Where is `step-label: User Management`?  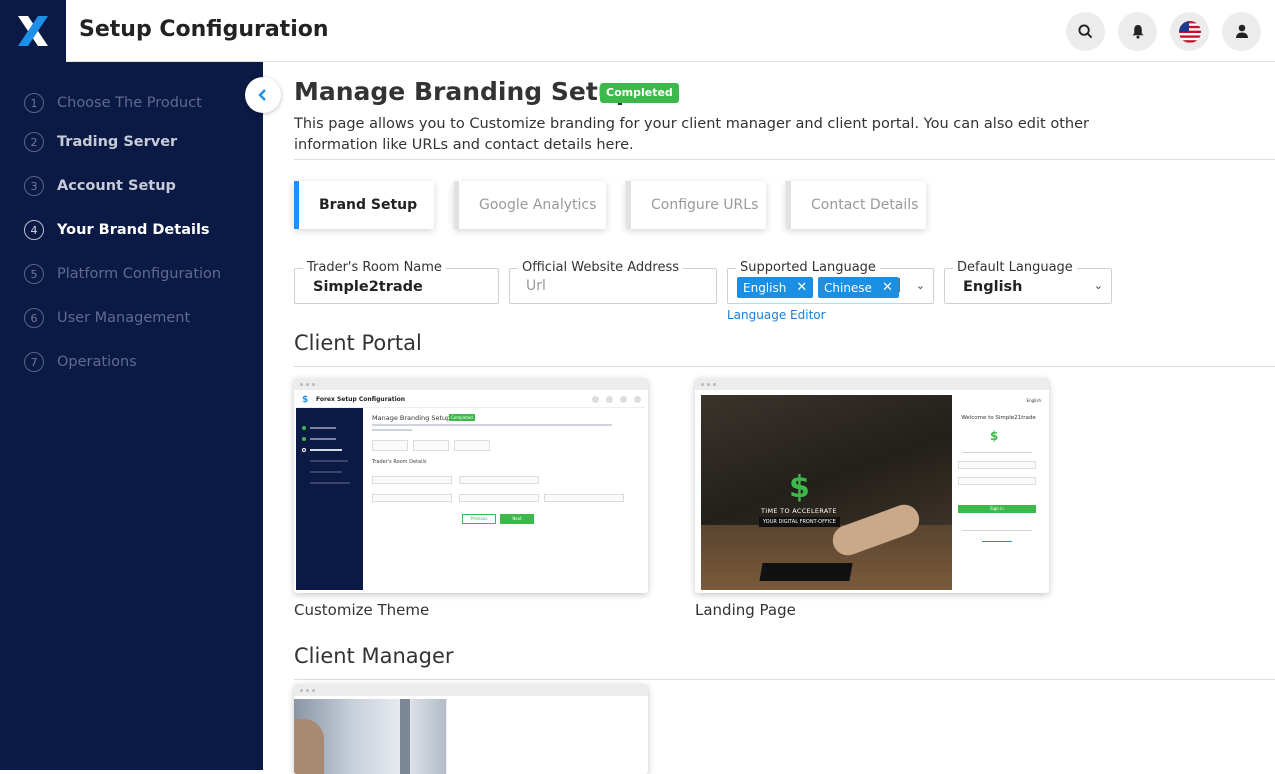
step-label: User Management is located at coordinates (124, 318).